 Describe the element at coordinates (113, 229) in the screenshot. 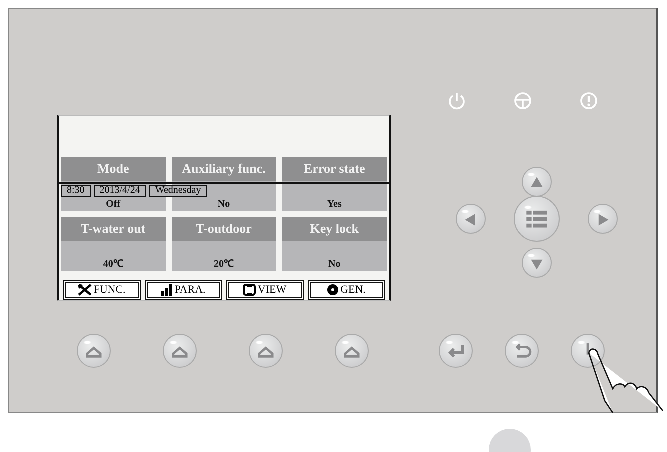

I see `tile-header: T-water out` at that location.